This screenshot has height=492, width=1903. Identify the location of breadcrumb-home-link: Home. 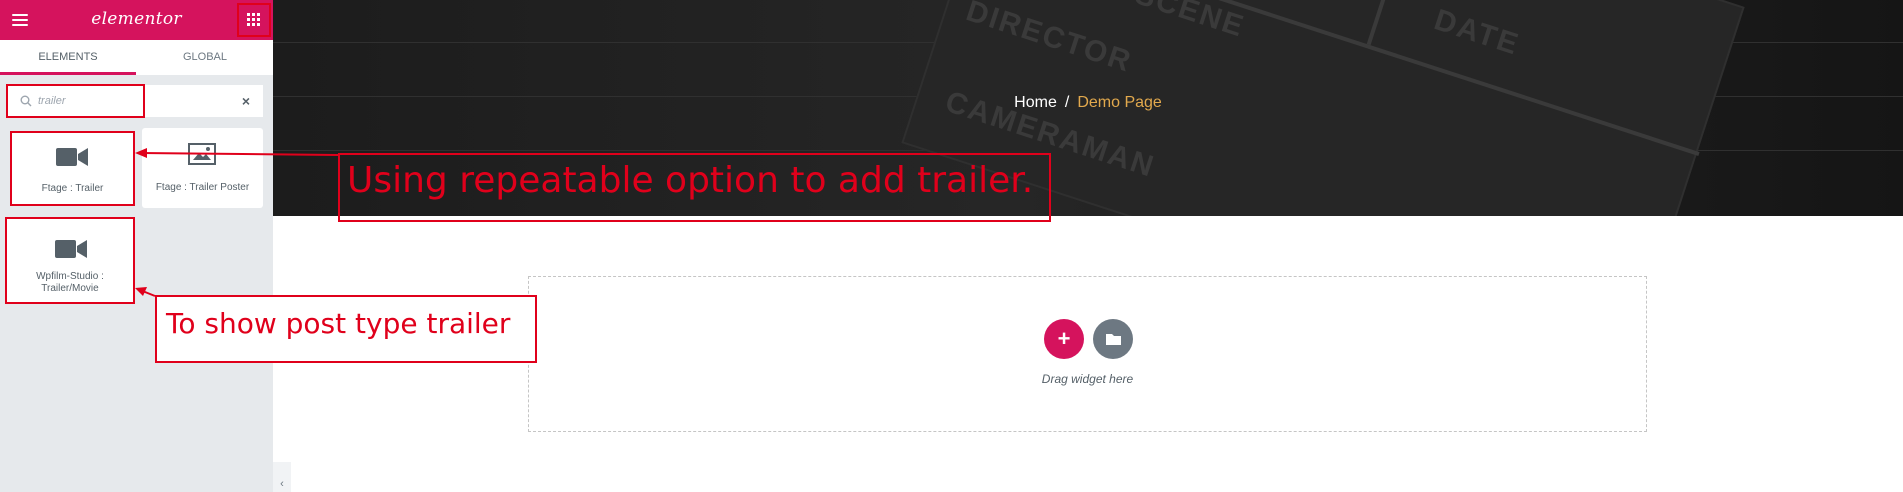
(1035, 102).